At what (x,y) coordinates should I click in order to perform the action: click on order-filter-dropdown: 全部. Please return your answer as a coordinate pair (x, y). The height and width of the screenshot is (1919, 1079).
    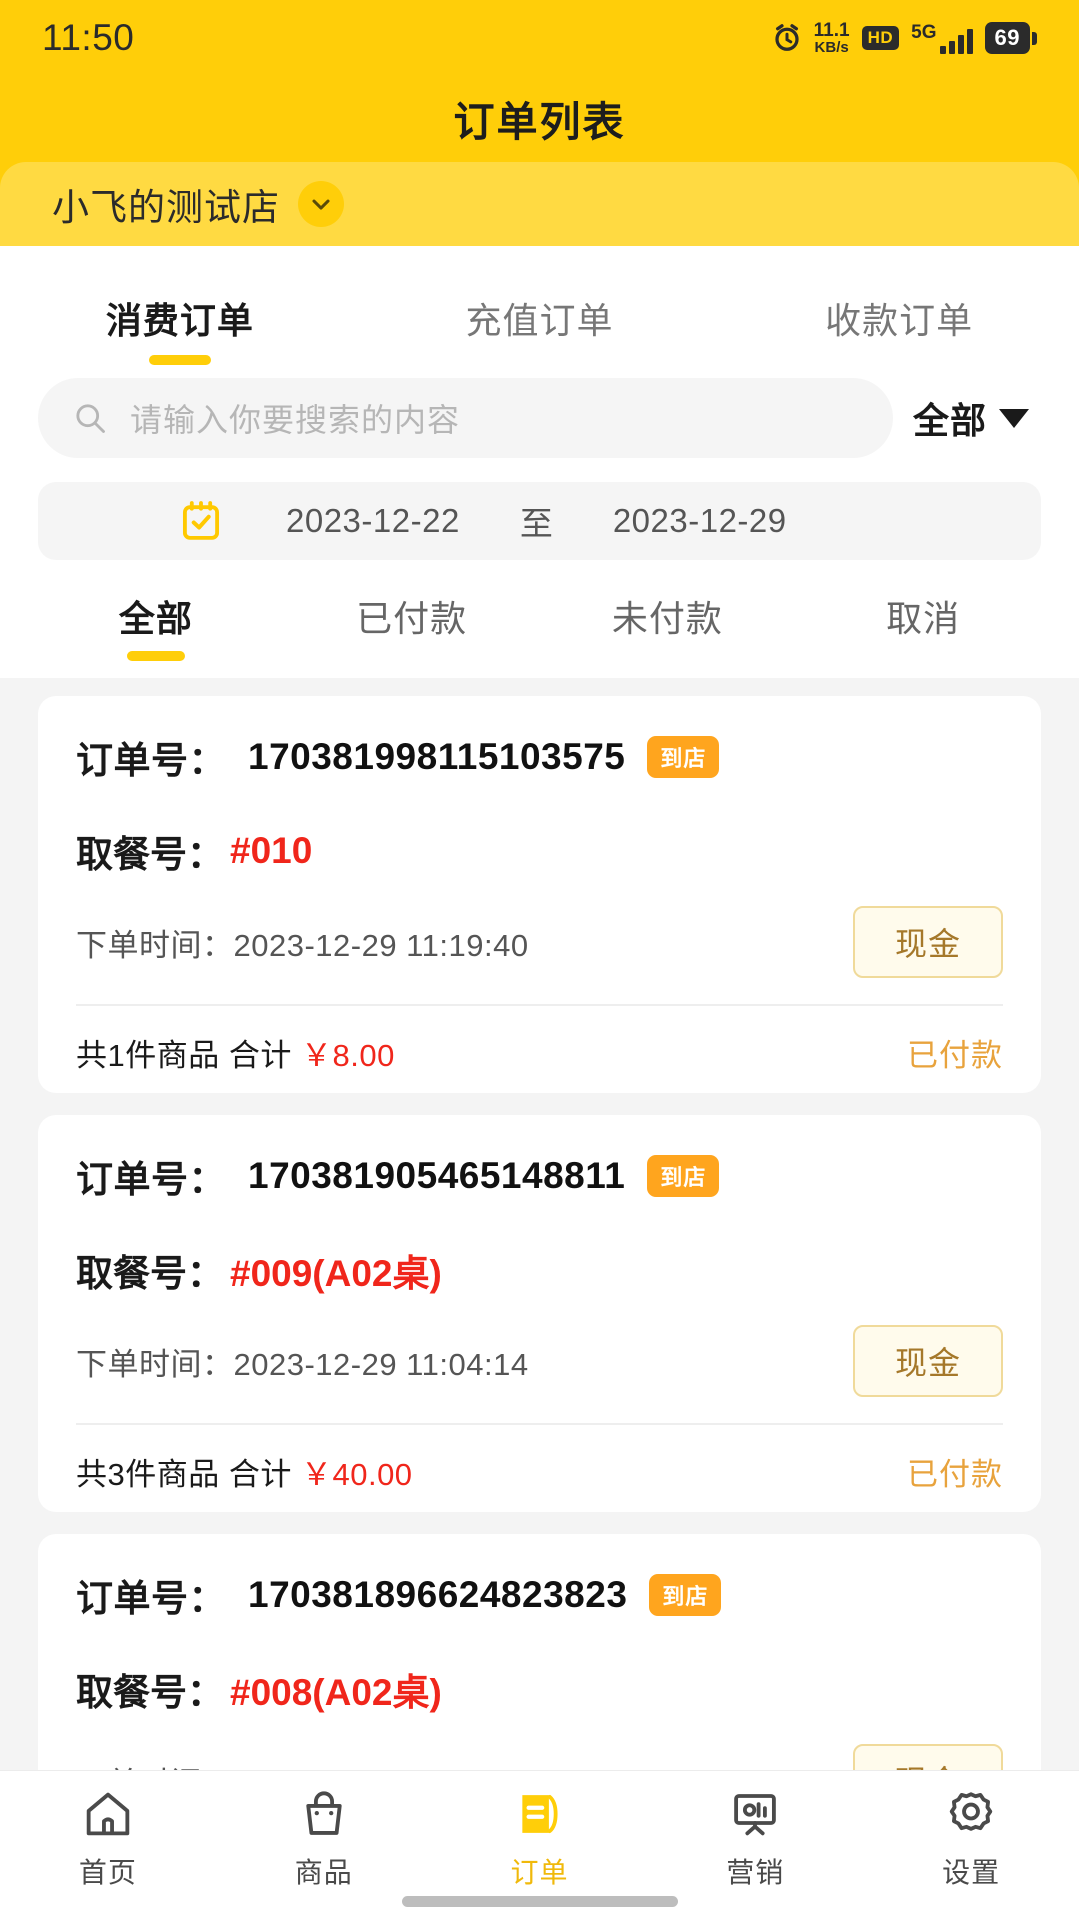
    Looking at the image, I should click on (977, 418).